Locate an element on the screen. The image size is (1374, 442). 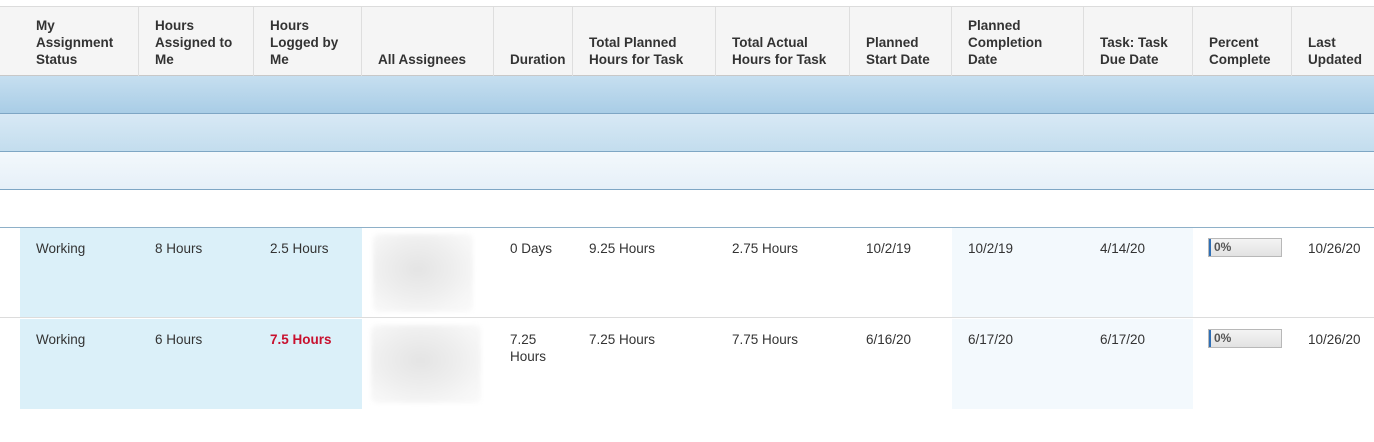
total-planned-hours: 9.25 Hours is located at coordinates (622, 248).